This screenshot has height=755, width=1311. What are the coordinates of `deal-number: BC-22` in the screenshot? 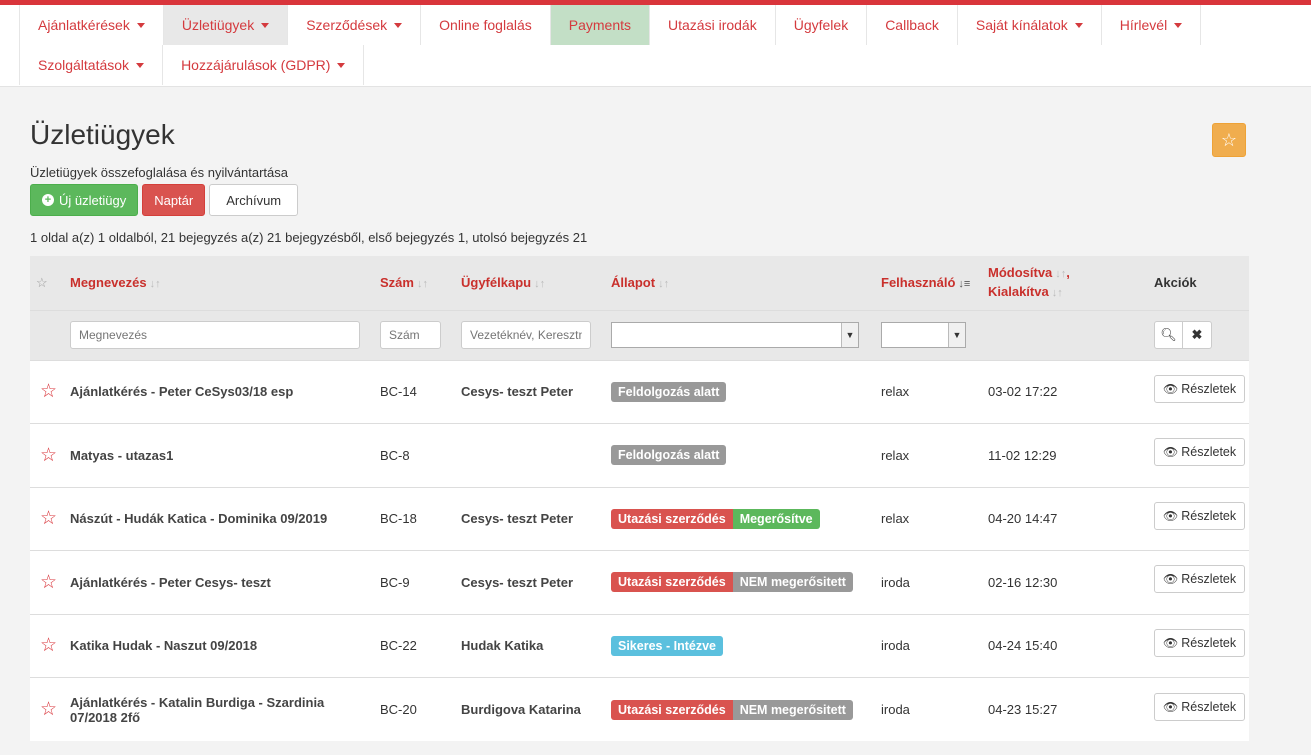 It's located at (398, 646).